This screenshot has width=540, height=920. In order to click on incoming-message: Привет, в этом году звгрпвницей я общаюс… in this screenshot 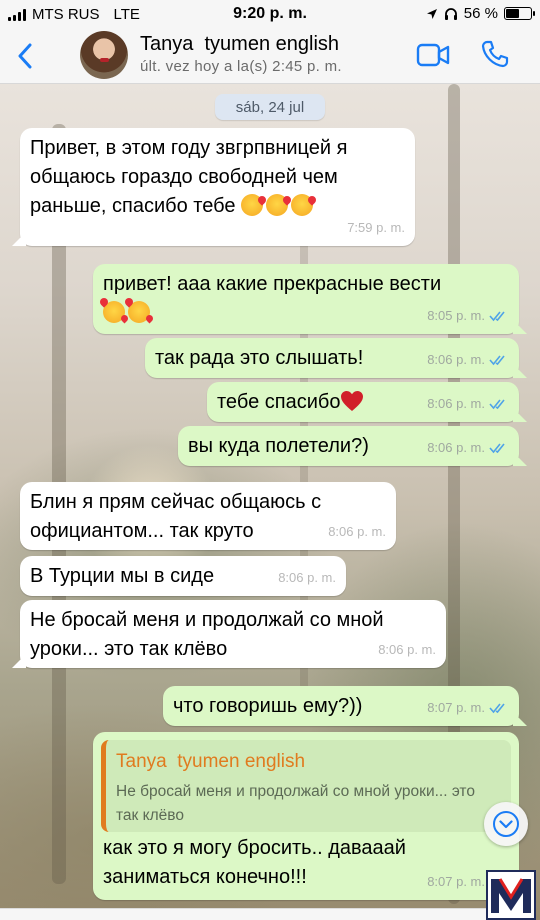, I will do `click(213, 187)`.